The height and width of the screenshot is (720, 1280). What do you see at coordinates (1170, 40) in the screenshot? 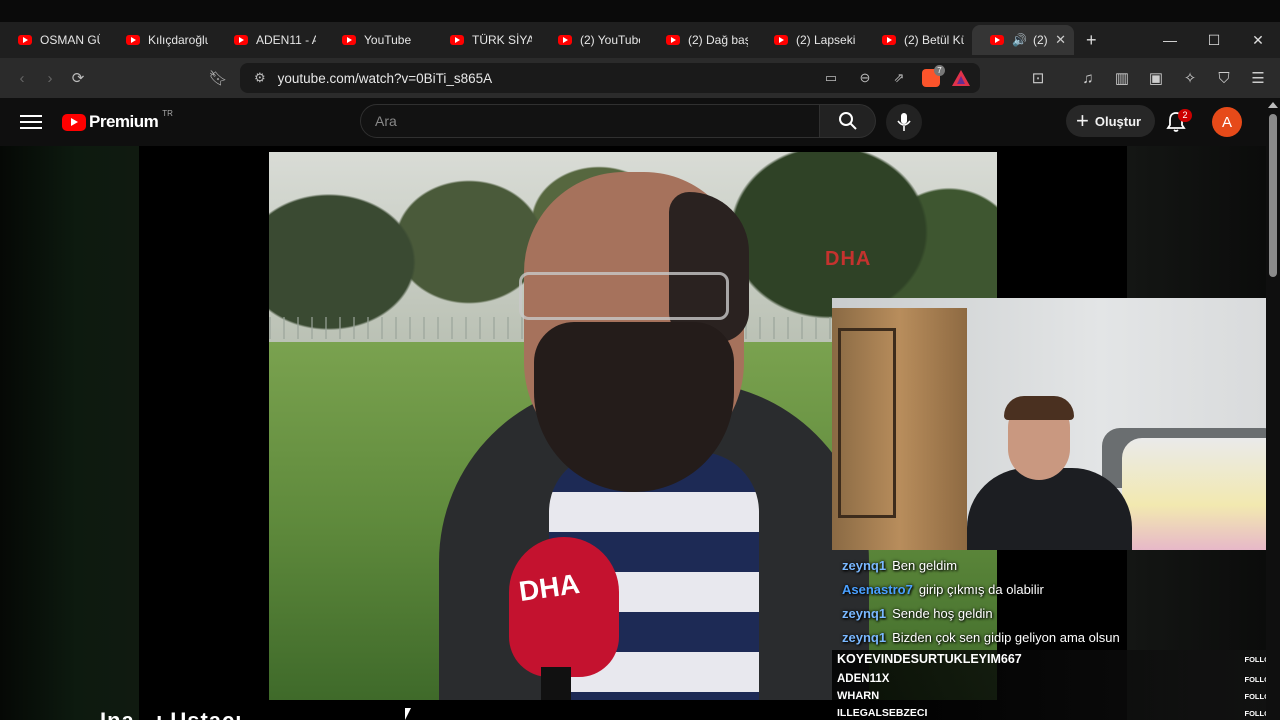
I see `minimize-icon: —` at bounding box center [1170, 40].